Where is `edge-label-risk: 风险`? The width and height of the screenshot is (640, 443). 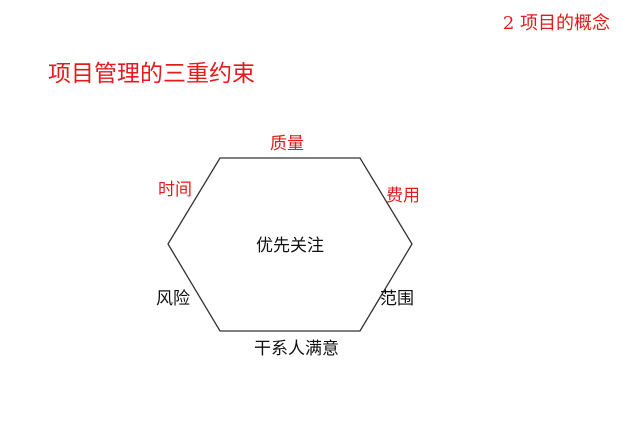
edge-label-risk: 风险 is located at coordinates (173, 299).